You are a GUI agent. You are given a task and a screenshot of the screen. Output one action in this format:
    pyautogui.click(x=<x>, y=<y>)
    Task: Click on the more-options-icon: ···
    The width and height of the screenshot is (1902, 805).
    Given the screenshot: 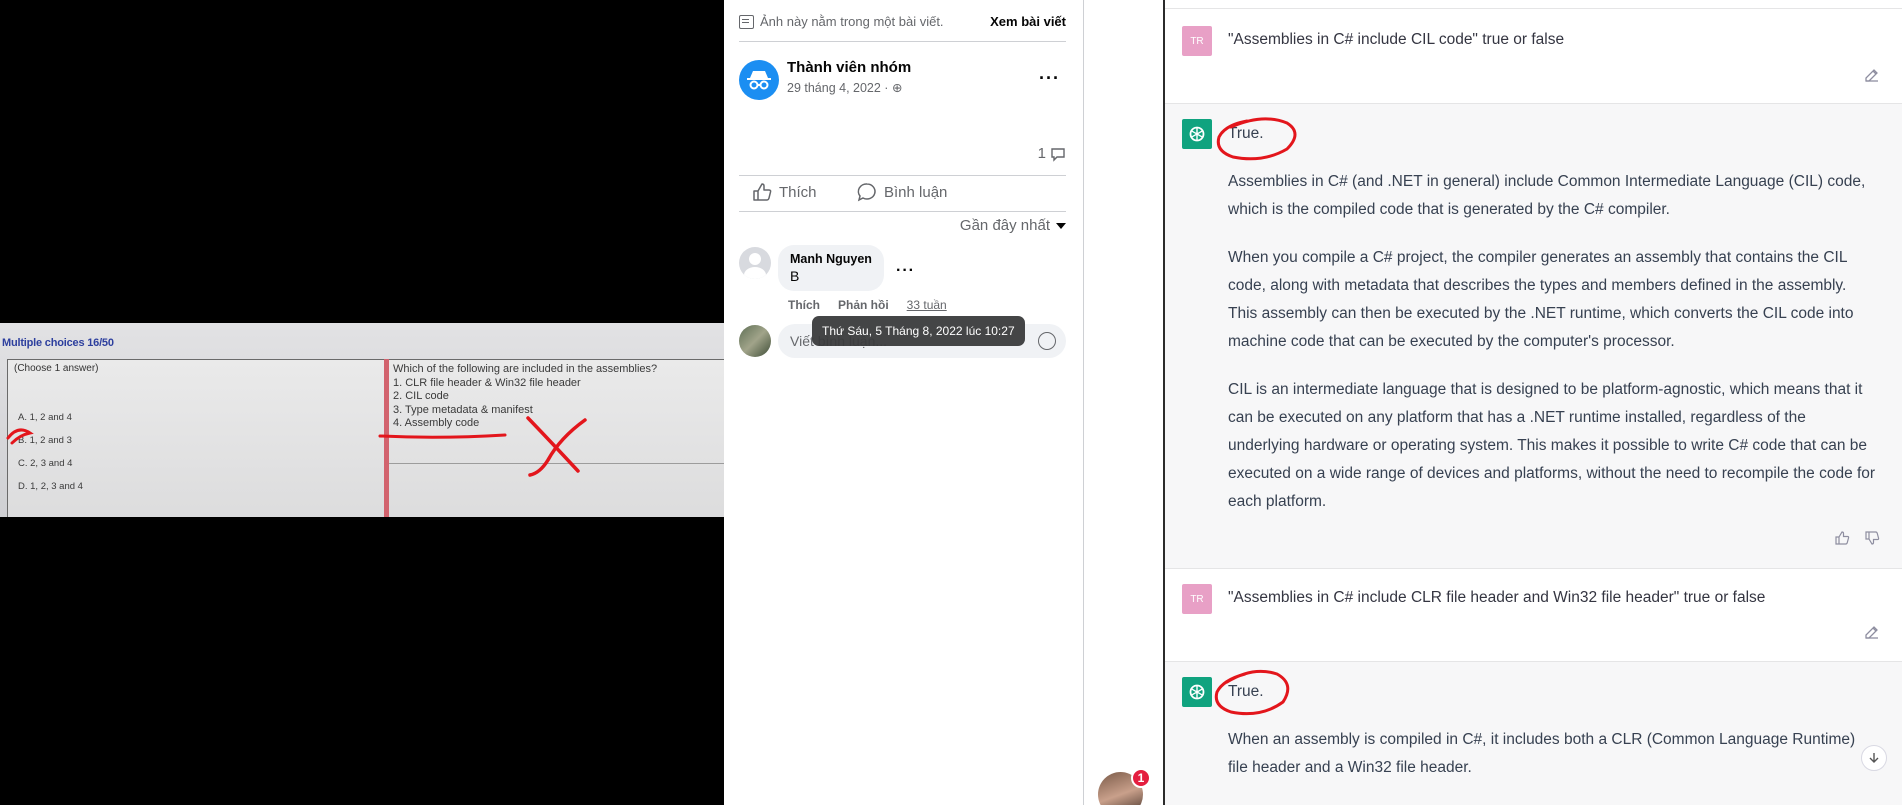 What is the action you would take?
    pyautogui.click(x=1049, y=78)
    